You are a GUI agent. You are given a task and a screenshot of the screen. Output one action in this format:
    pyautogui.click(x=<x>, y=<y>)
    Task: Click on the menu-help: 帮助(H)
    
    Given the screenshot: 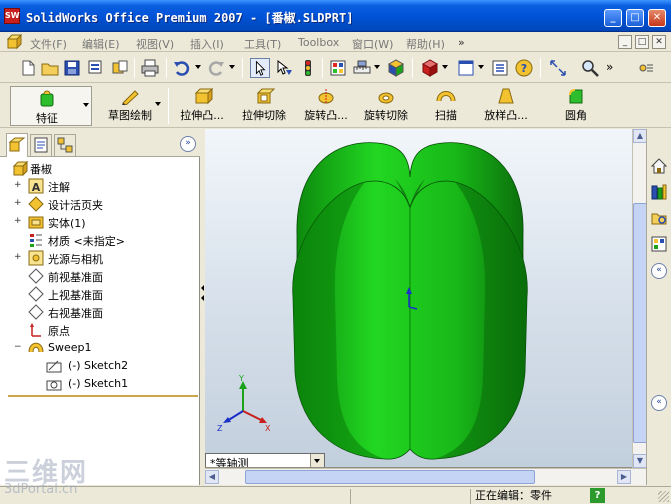 What is the action you would take?
    pyautogui.click(x=425, y=44)
    